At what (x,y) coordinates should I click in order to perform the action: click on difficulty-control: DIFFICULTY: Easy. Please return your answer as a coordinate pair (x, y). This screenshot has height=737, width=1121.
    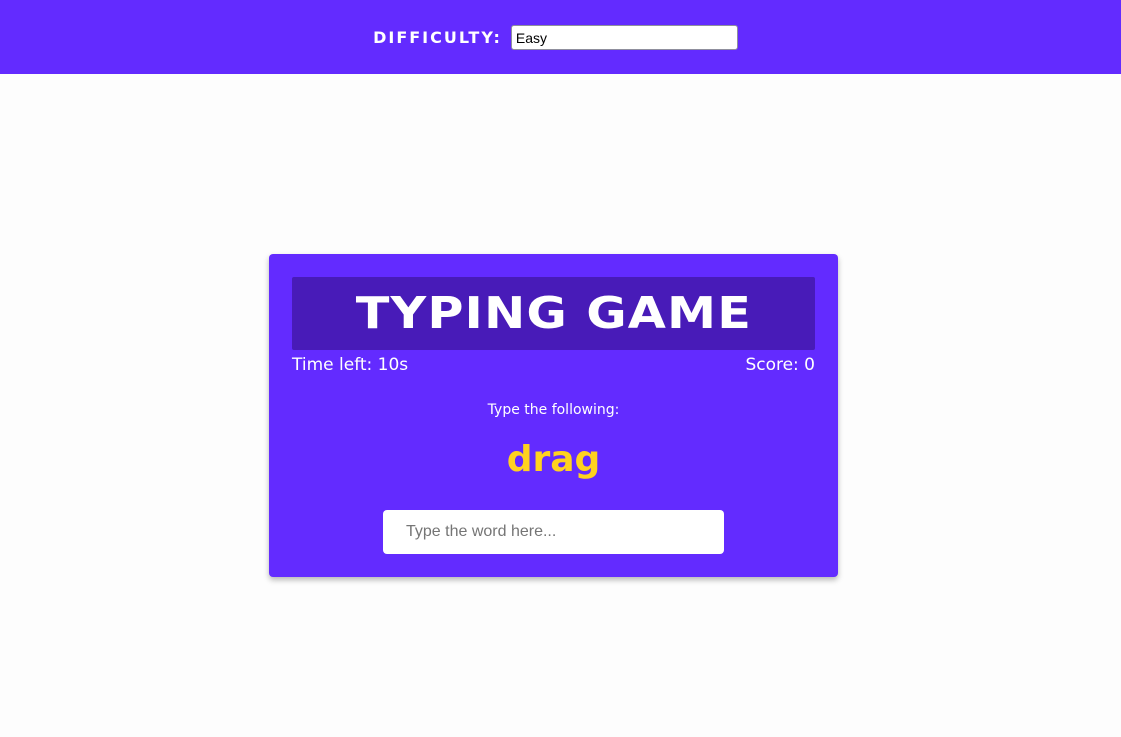
    Looking at the image, I should click on (555, 37).